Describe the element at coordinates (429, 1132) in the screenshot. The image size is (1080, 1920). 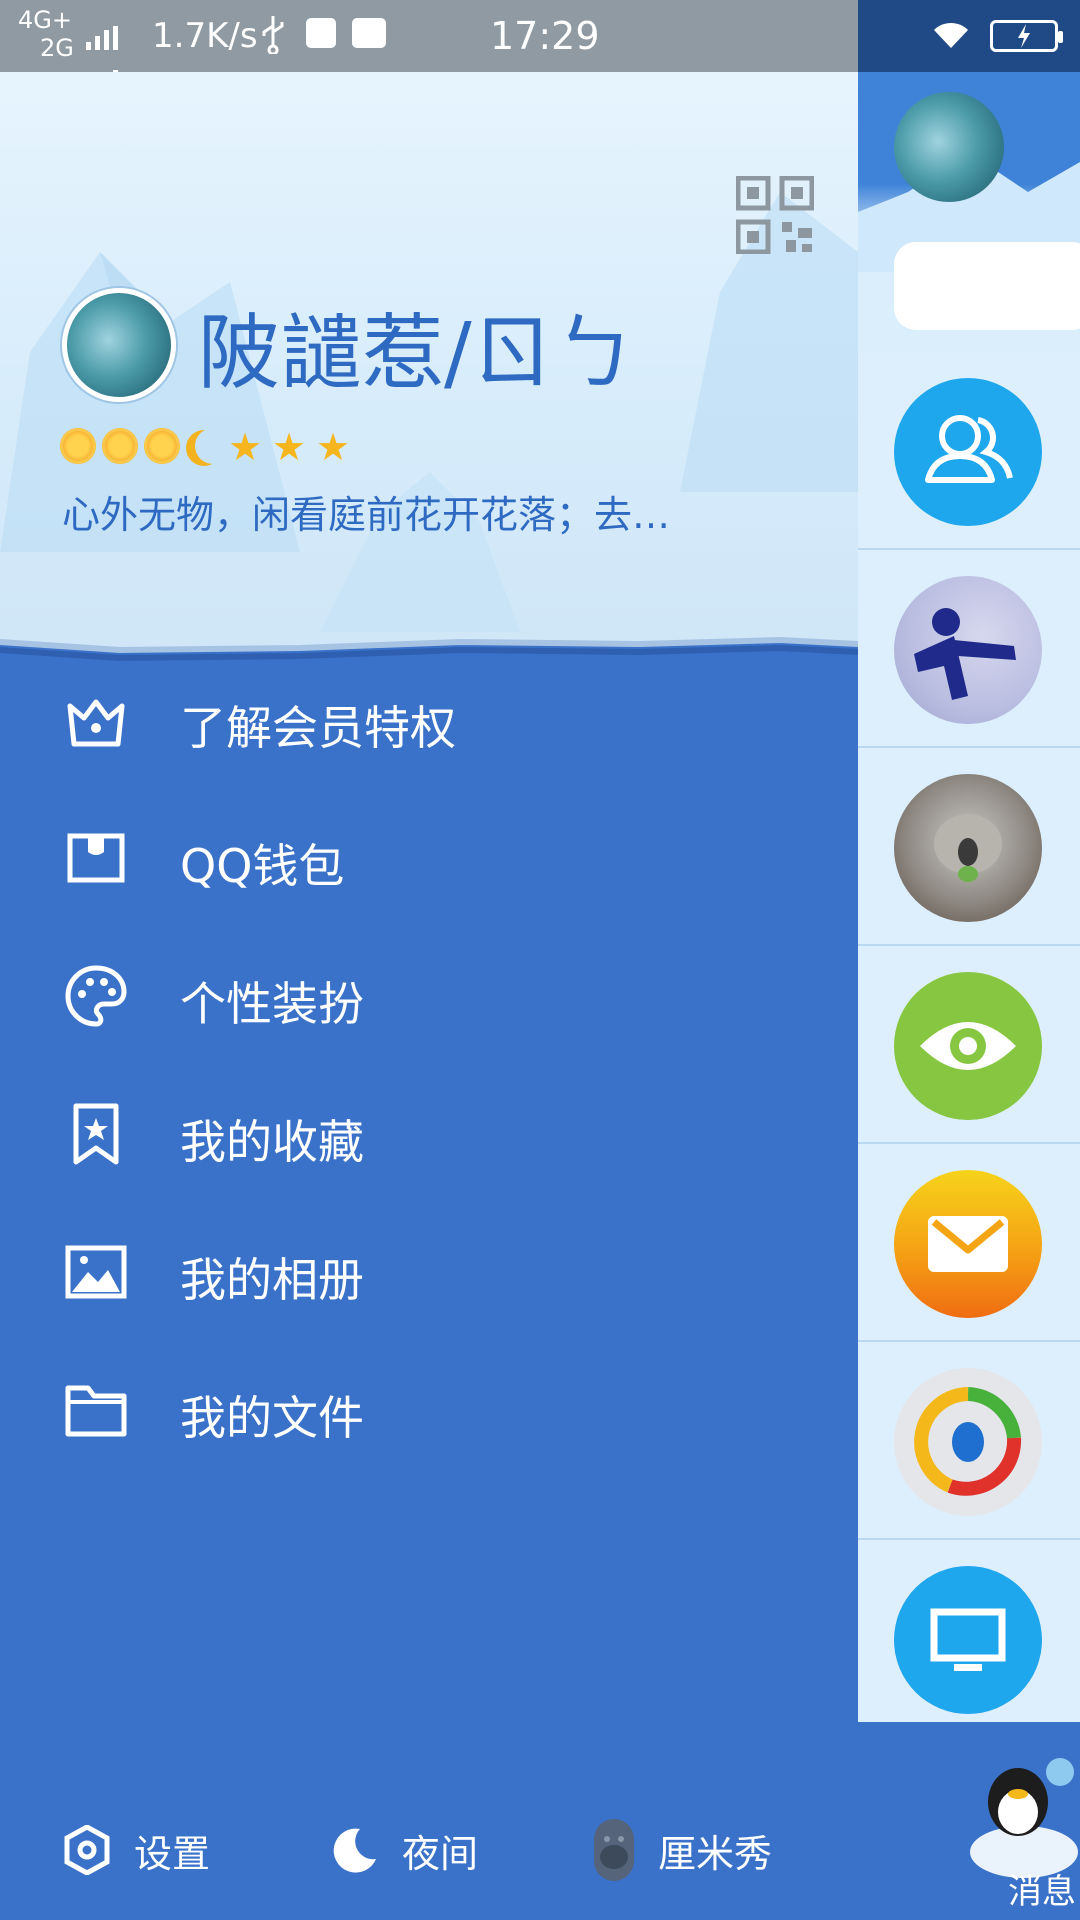
I see `menu-item-favorites: 我的收藏` at that location.